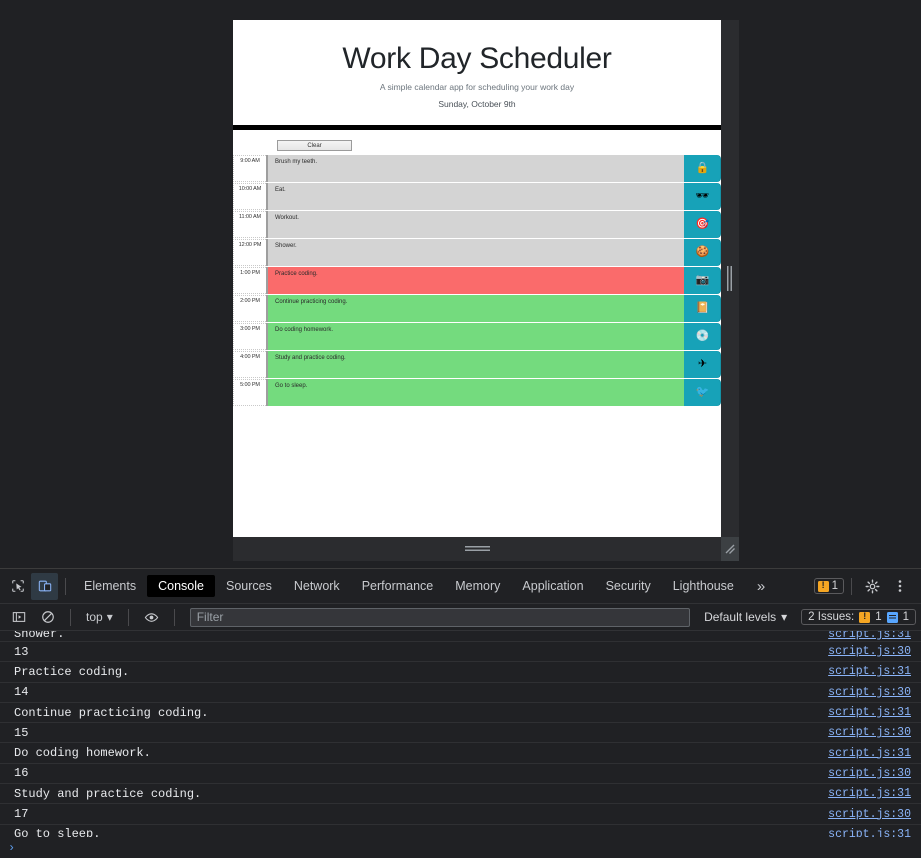 This screenshot has width=921, height=858. I want to click on console-sidebar-toggle-icon, so click(18, 617).